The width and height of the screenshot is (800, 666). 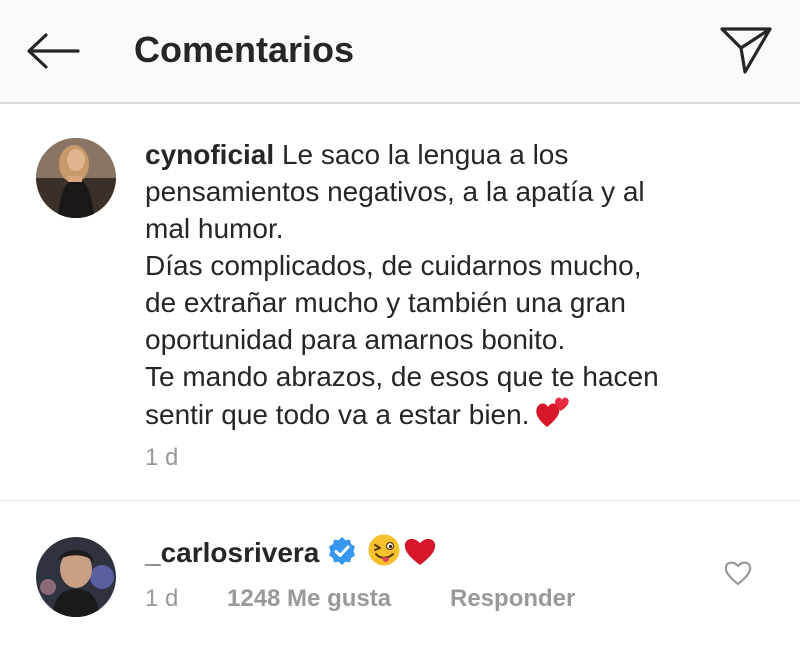 What do you see at coordinates (425, 154) in the screenshot?
I see `caption-line: Le saco la lengua a los` at bounding box center [425, 154].